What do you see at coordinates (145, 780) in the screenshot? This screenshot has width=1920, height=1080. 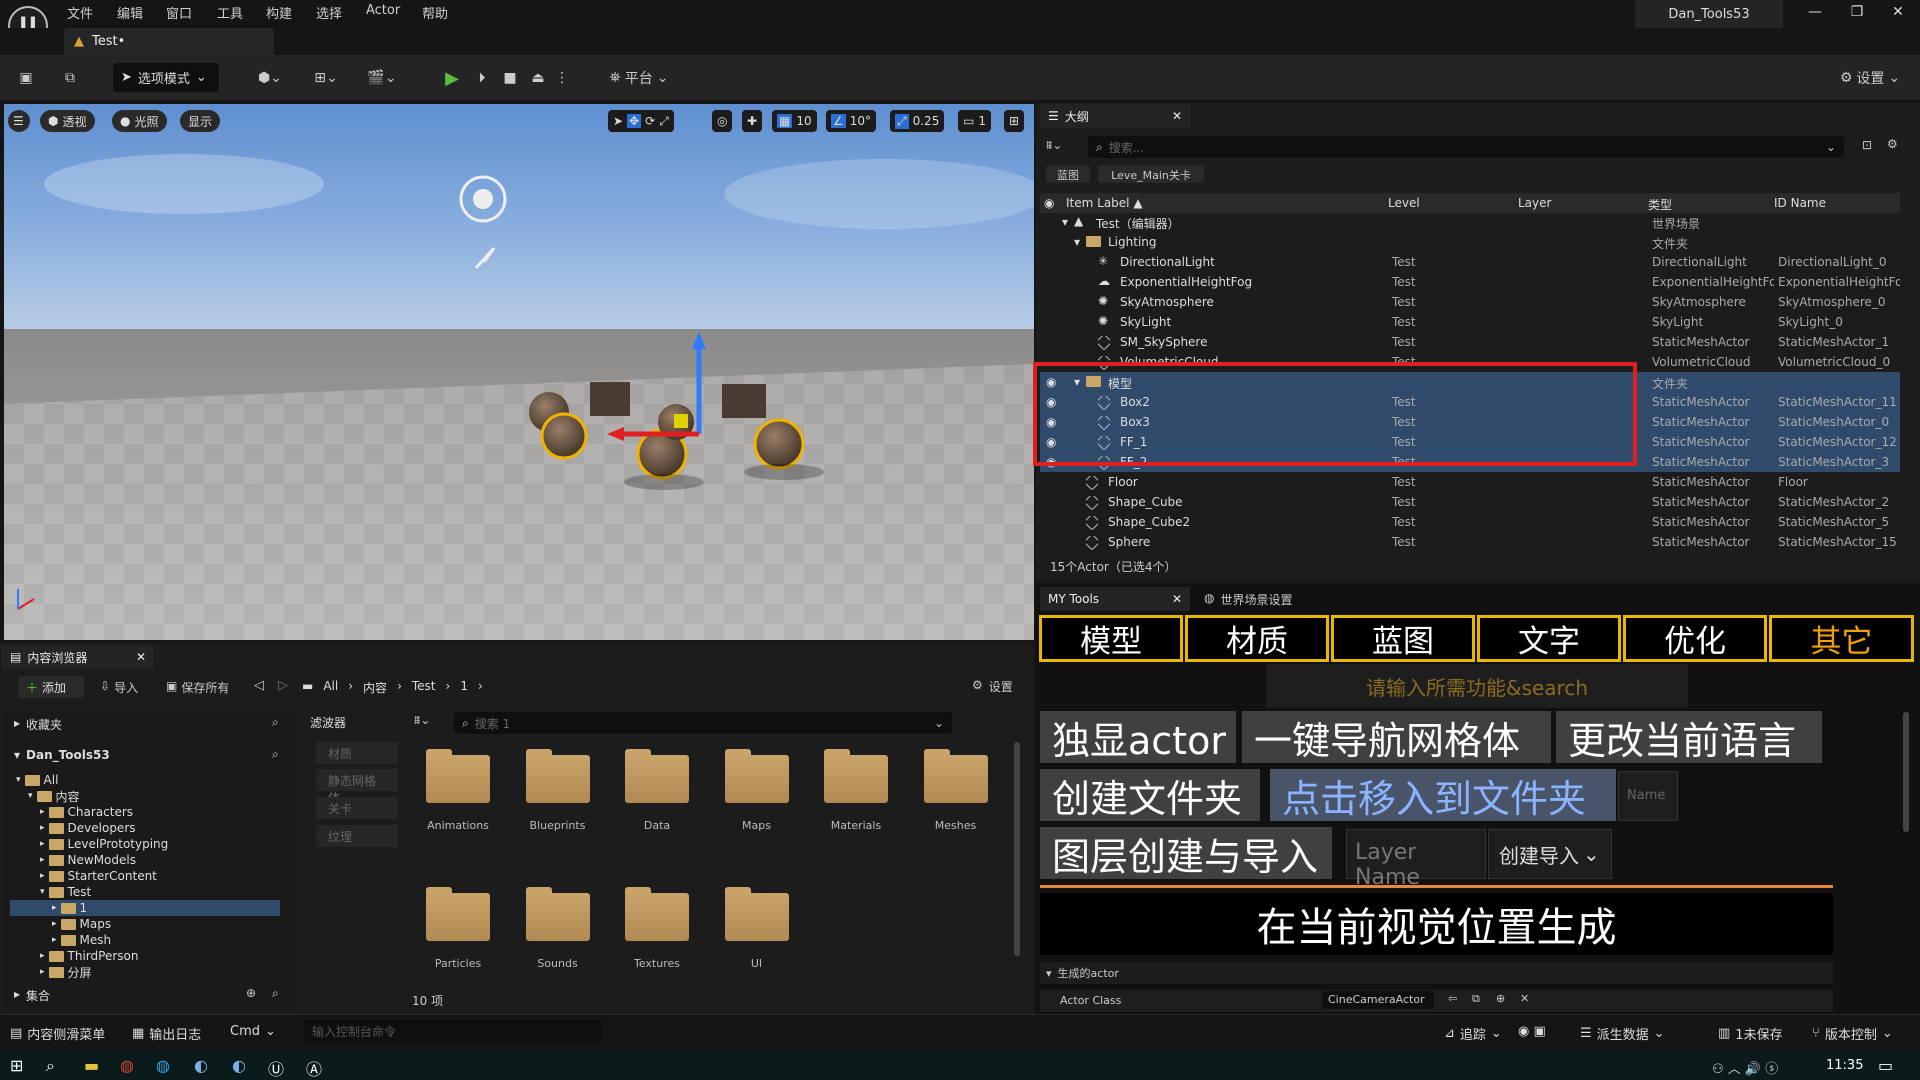 I see `folder-tree-item: ▾ All` at bounding box center [145, 780].